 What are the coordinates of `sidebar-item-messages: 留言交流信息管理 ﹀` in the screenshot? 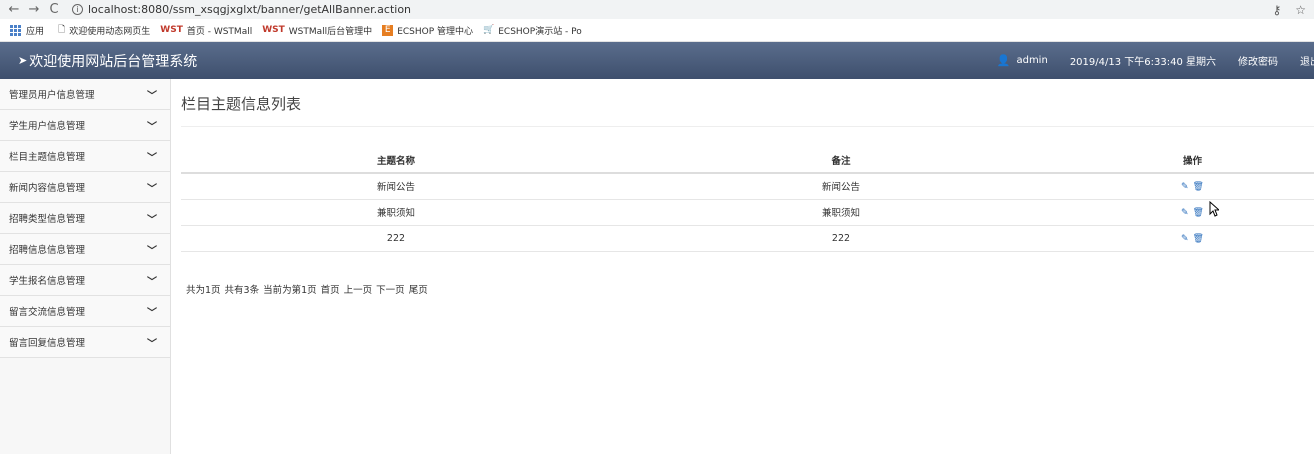 It's located at (85, 311).